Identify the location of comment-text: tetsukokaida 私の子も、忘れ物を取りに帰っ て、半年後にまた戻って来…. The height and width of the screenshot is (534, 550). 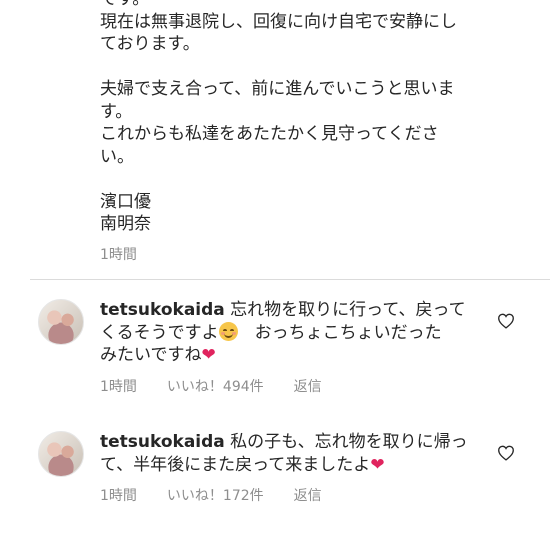
(295, 453).